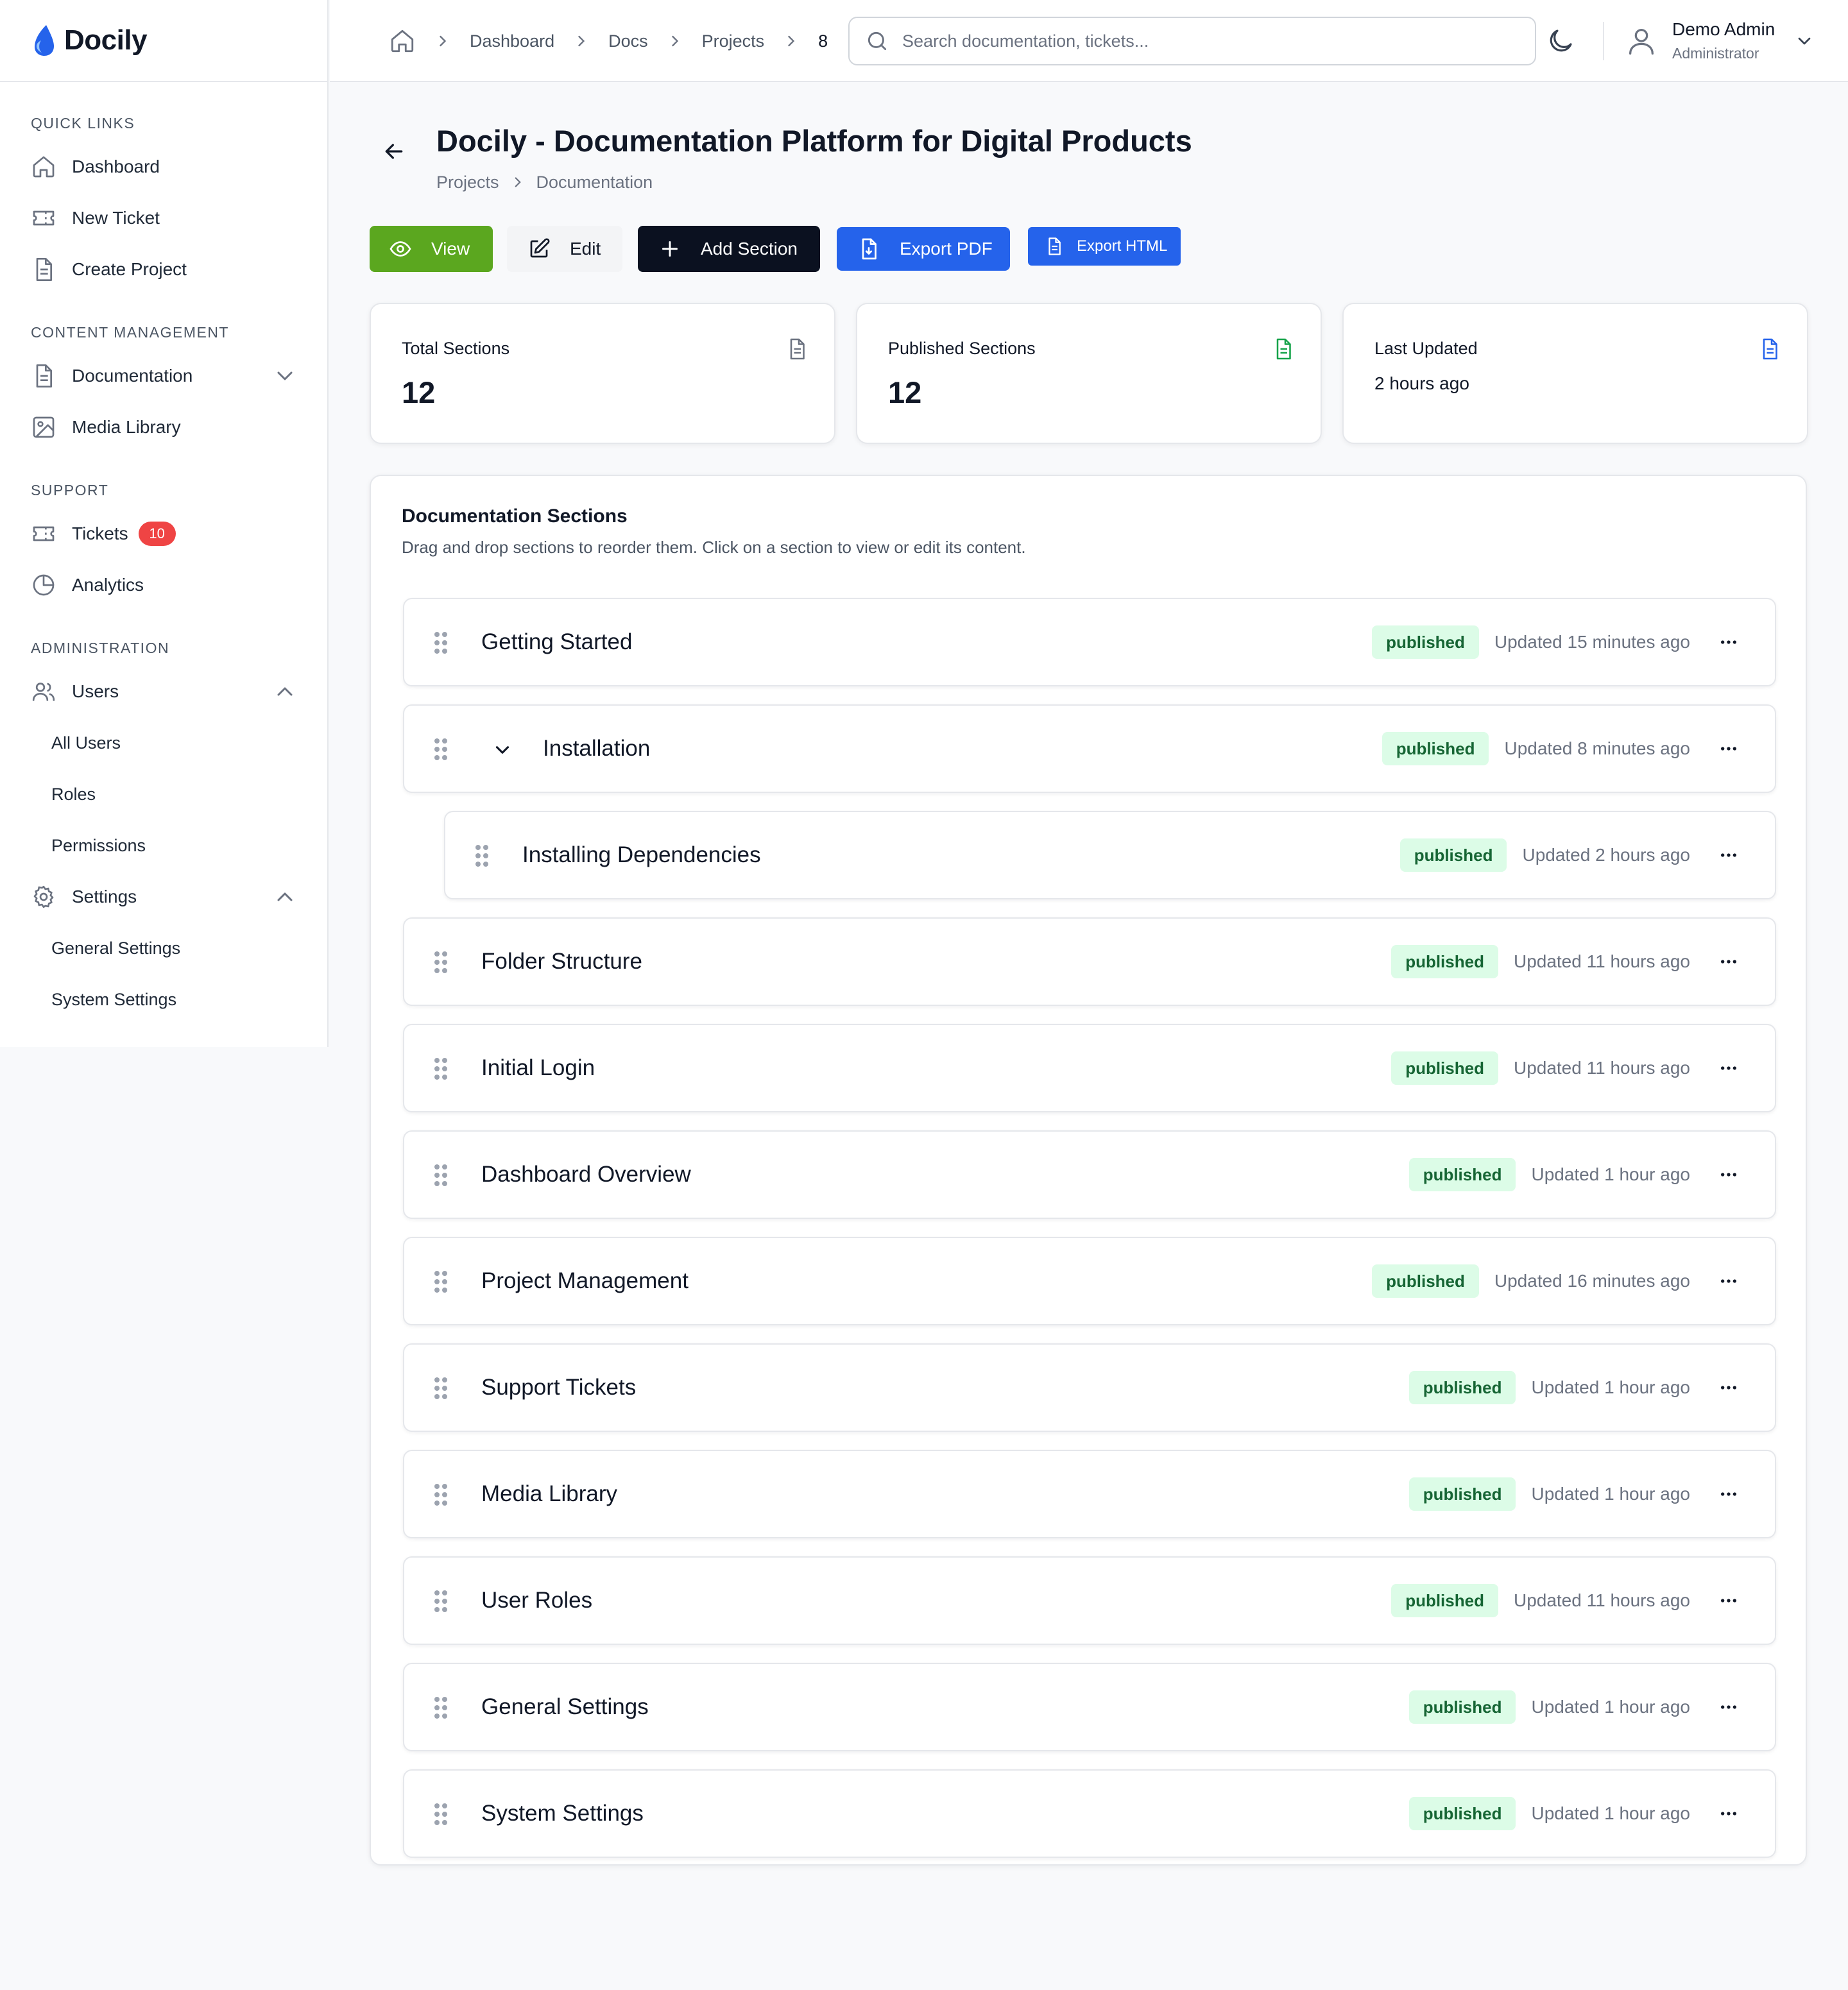 Image resolution: width=1848 pixels, height=1990 pixels. What do you see at coordinates (586, 1175) in the screenshot?
I see `section-title: Dashboard Overview` at bounding box center [586, 1175].